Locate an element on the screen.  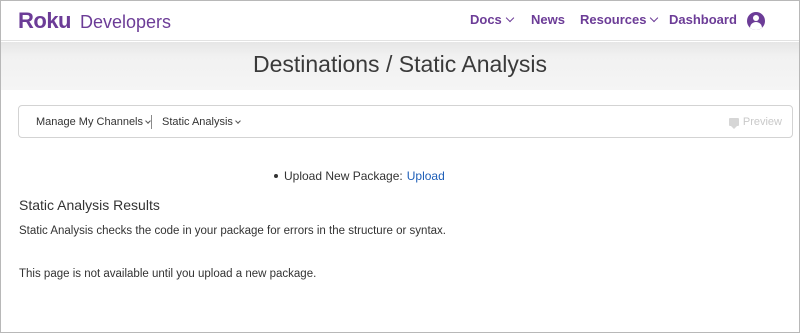
nav-docs-label: Docs is located at coordinates (486, 19).